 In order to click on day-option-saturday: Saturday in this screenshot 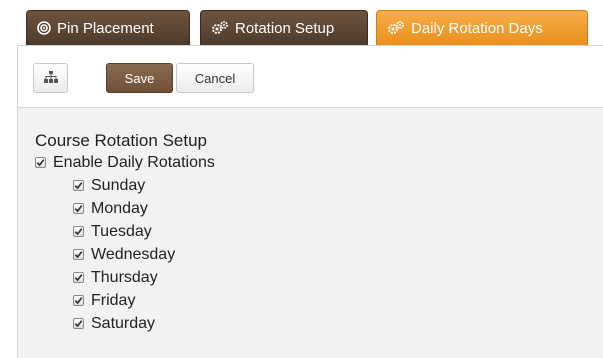, I will do `click(144, 323)`.